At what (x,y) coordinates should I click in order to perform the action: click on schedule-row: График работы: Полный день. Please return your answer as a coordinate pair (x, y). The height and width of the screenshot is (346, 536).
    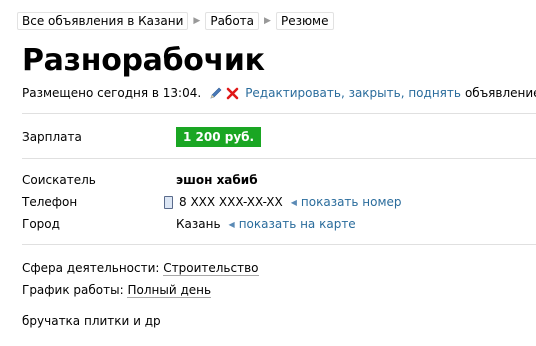
    Looking at the image, I should click on (117, 290).